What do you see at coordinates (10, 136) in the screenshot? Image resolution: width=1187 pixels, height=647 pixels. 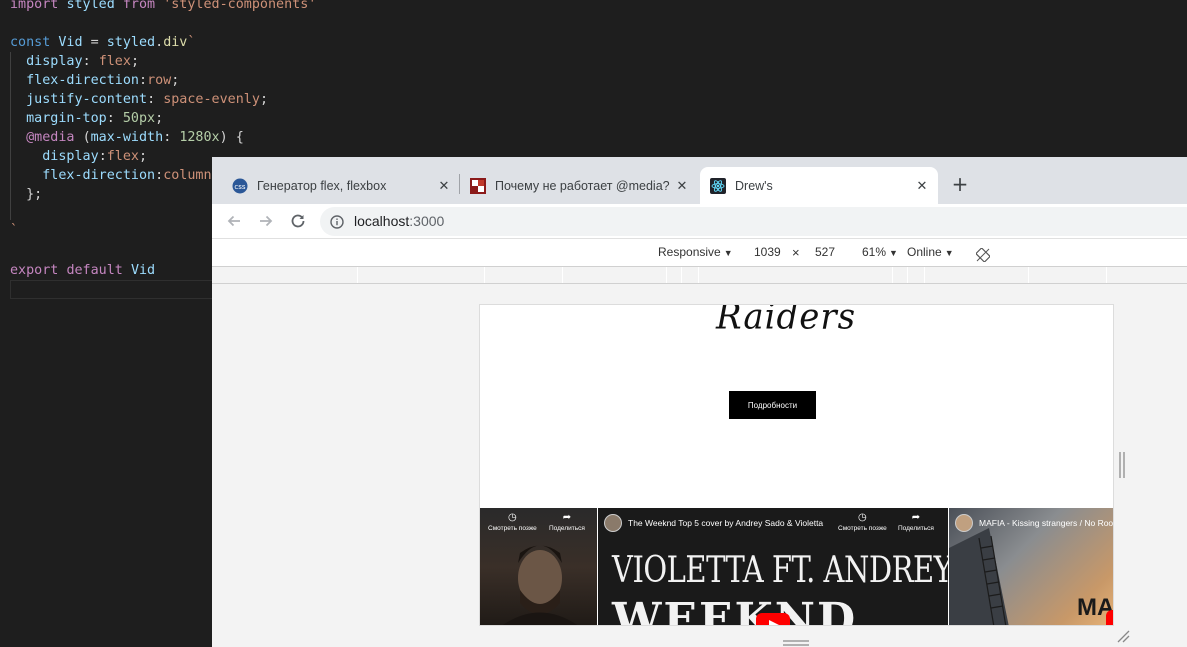 I see `indent-guide` at bounding box center [10, 136].